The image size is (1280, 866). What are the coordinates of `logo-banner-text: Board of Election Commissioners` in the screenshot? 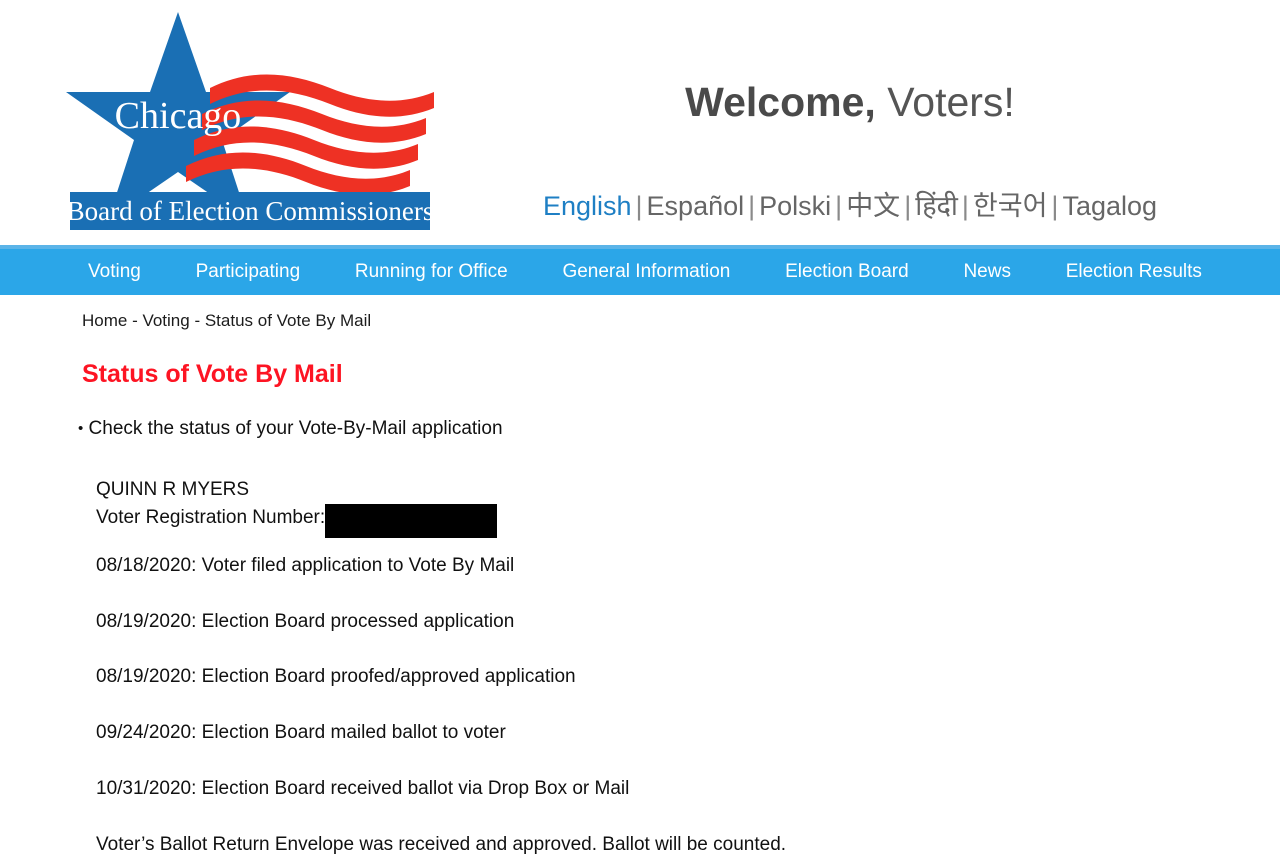 It's located at (250, 211).